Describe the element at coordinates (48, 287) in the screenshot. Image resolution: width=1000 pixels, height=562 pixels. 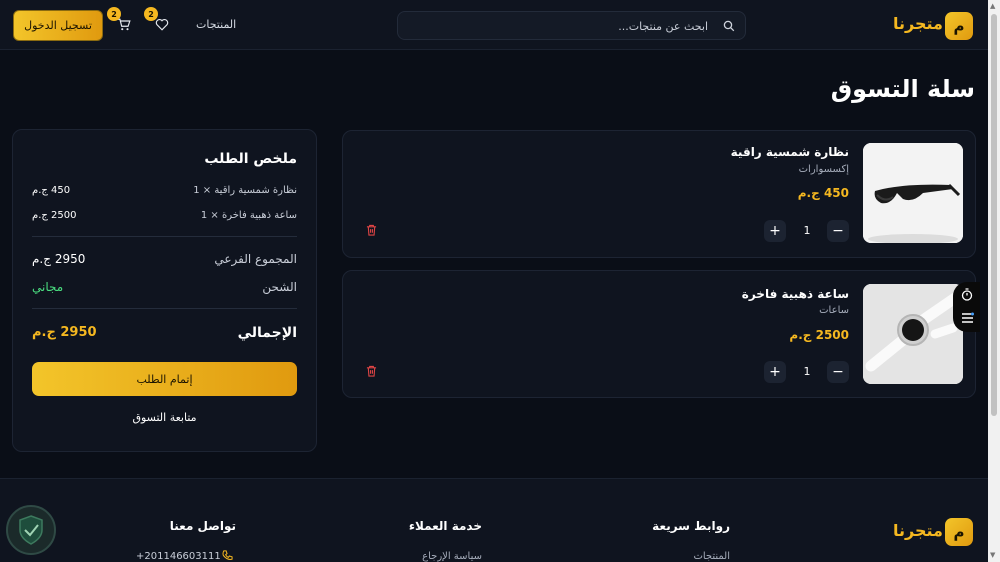
I see `shipping-value: مجاني` at that location.